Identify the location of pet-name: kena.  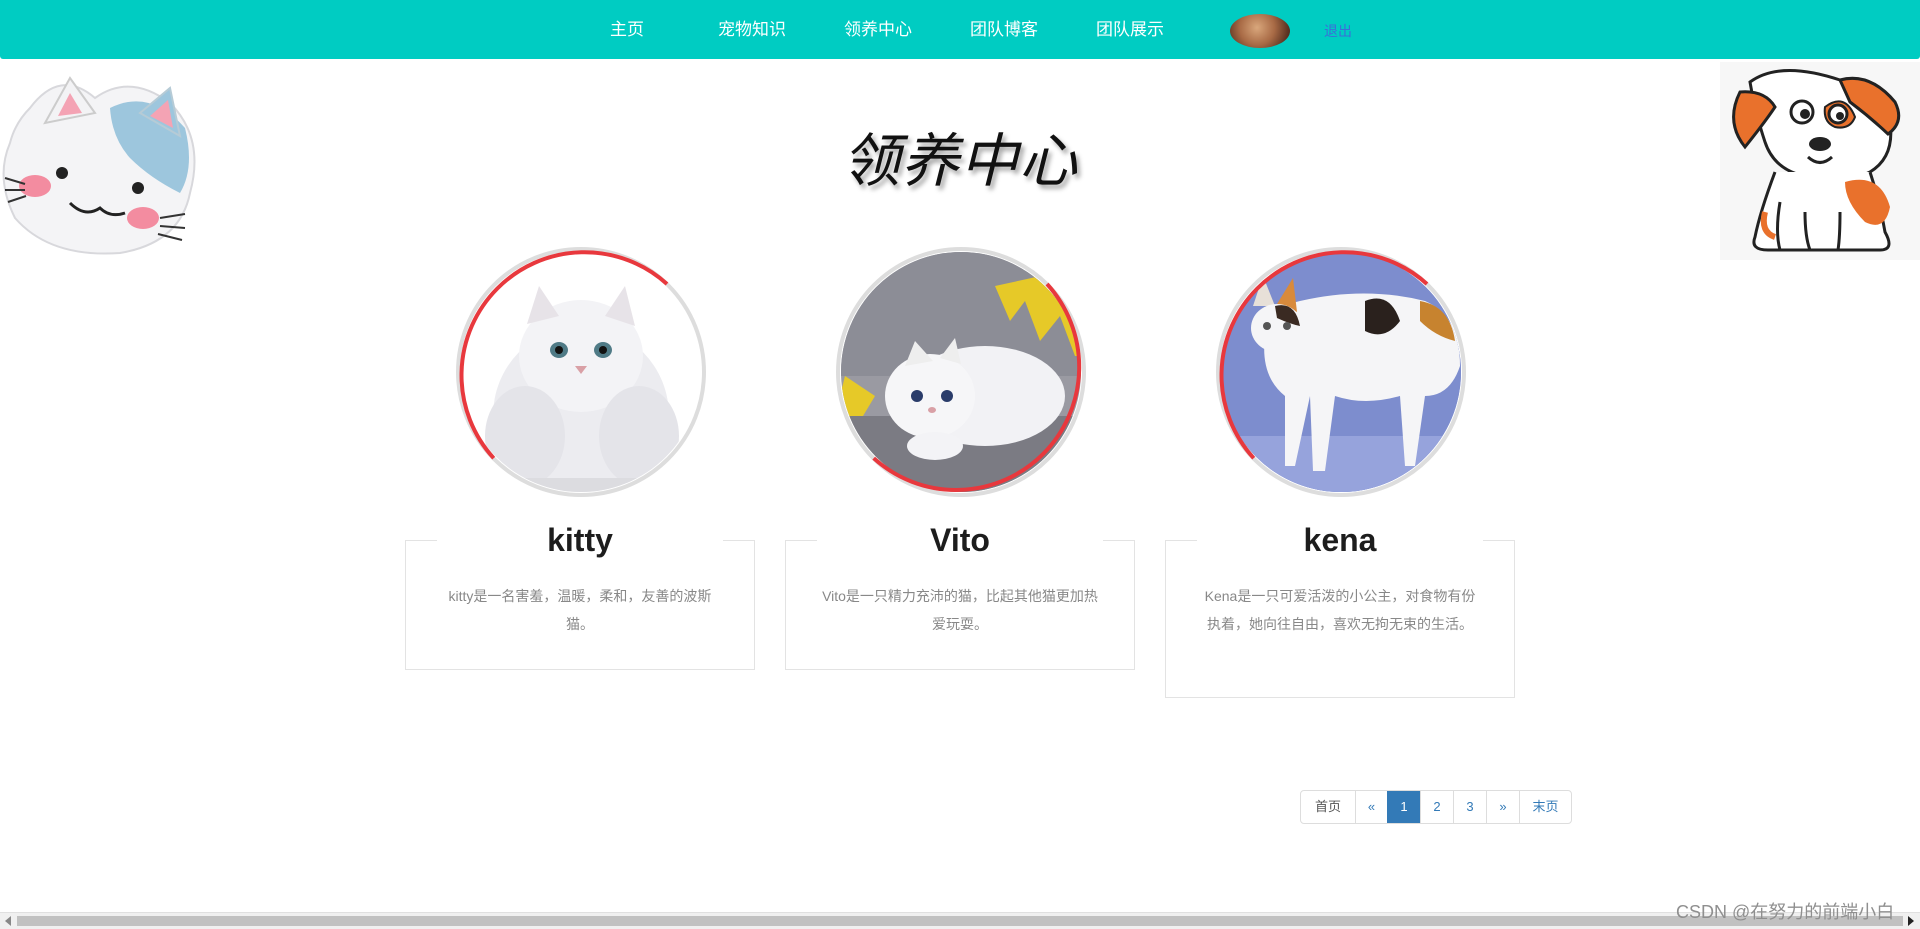
(1340, 540).